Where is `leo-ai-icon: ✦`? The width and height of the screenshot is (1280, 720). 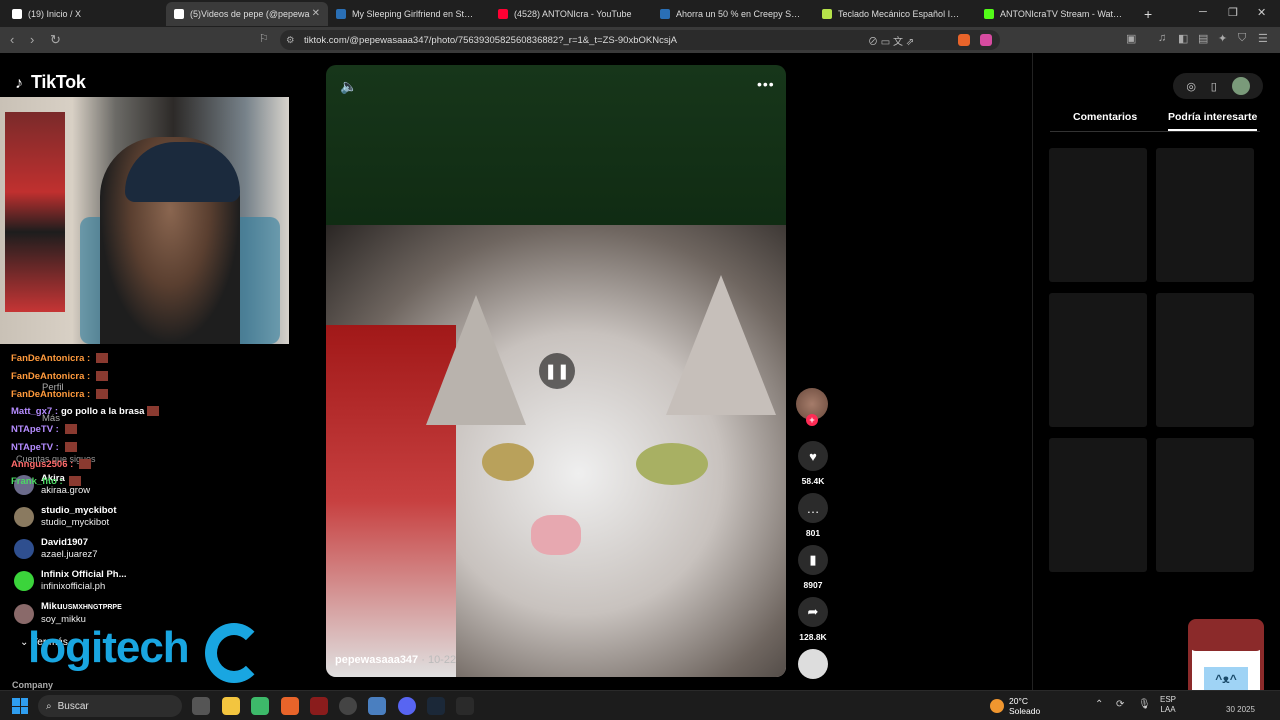
leo-ai-icon: ✦ is located at coordinates (1222, 38).